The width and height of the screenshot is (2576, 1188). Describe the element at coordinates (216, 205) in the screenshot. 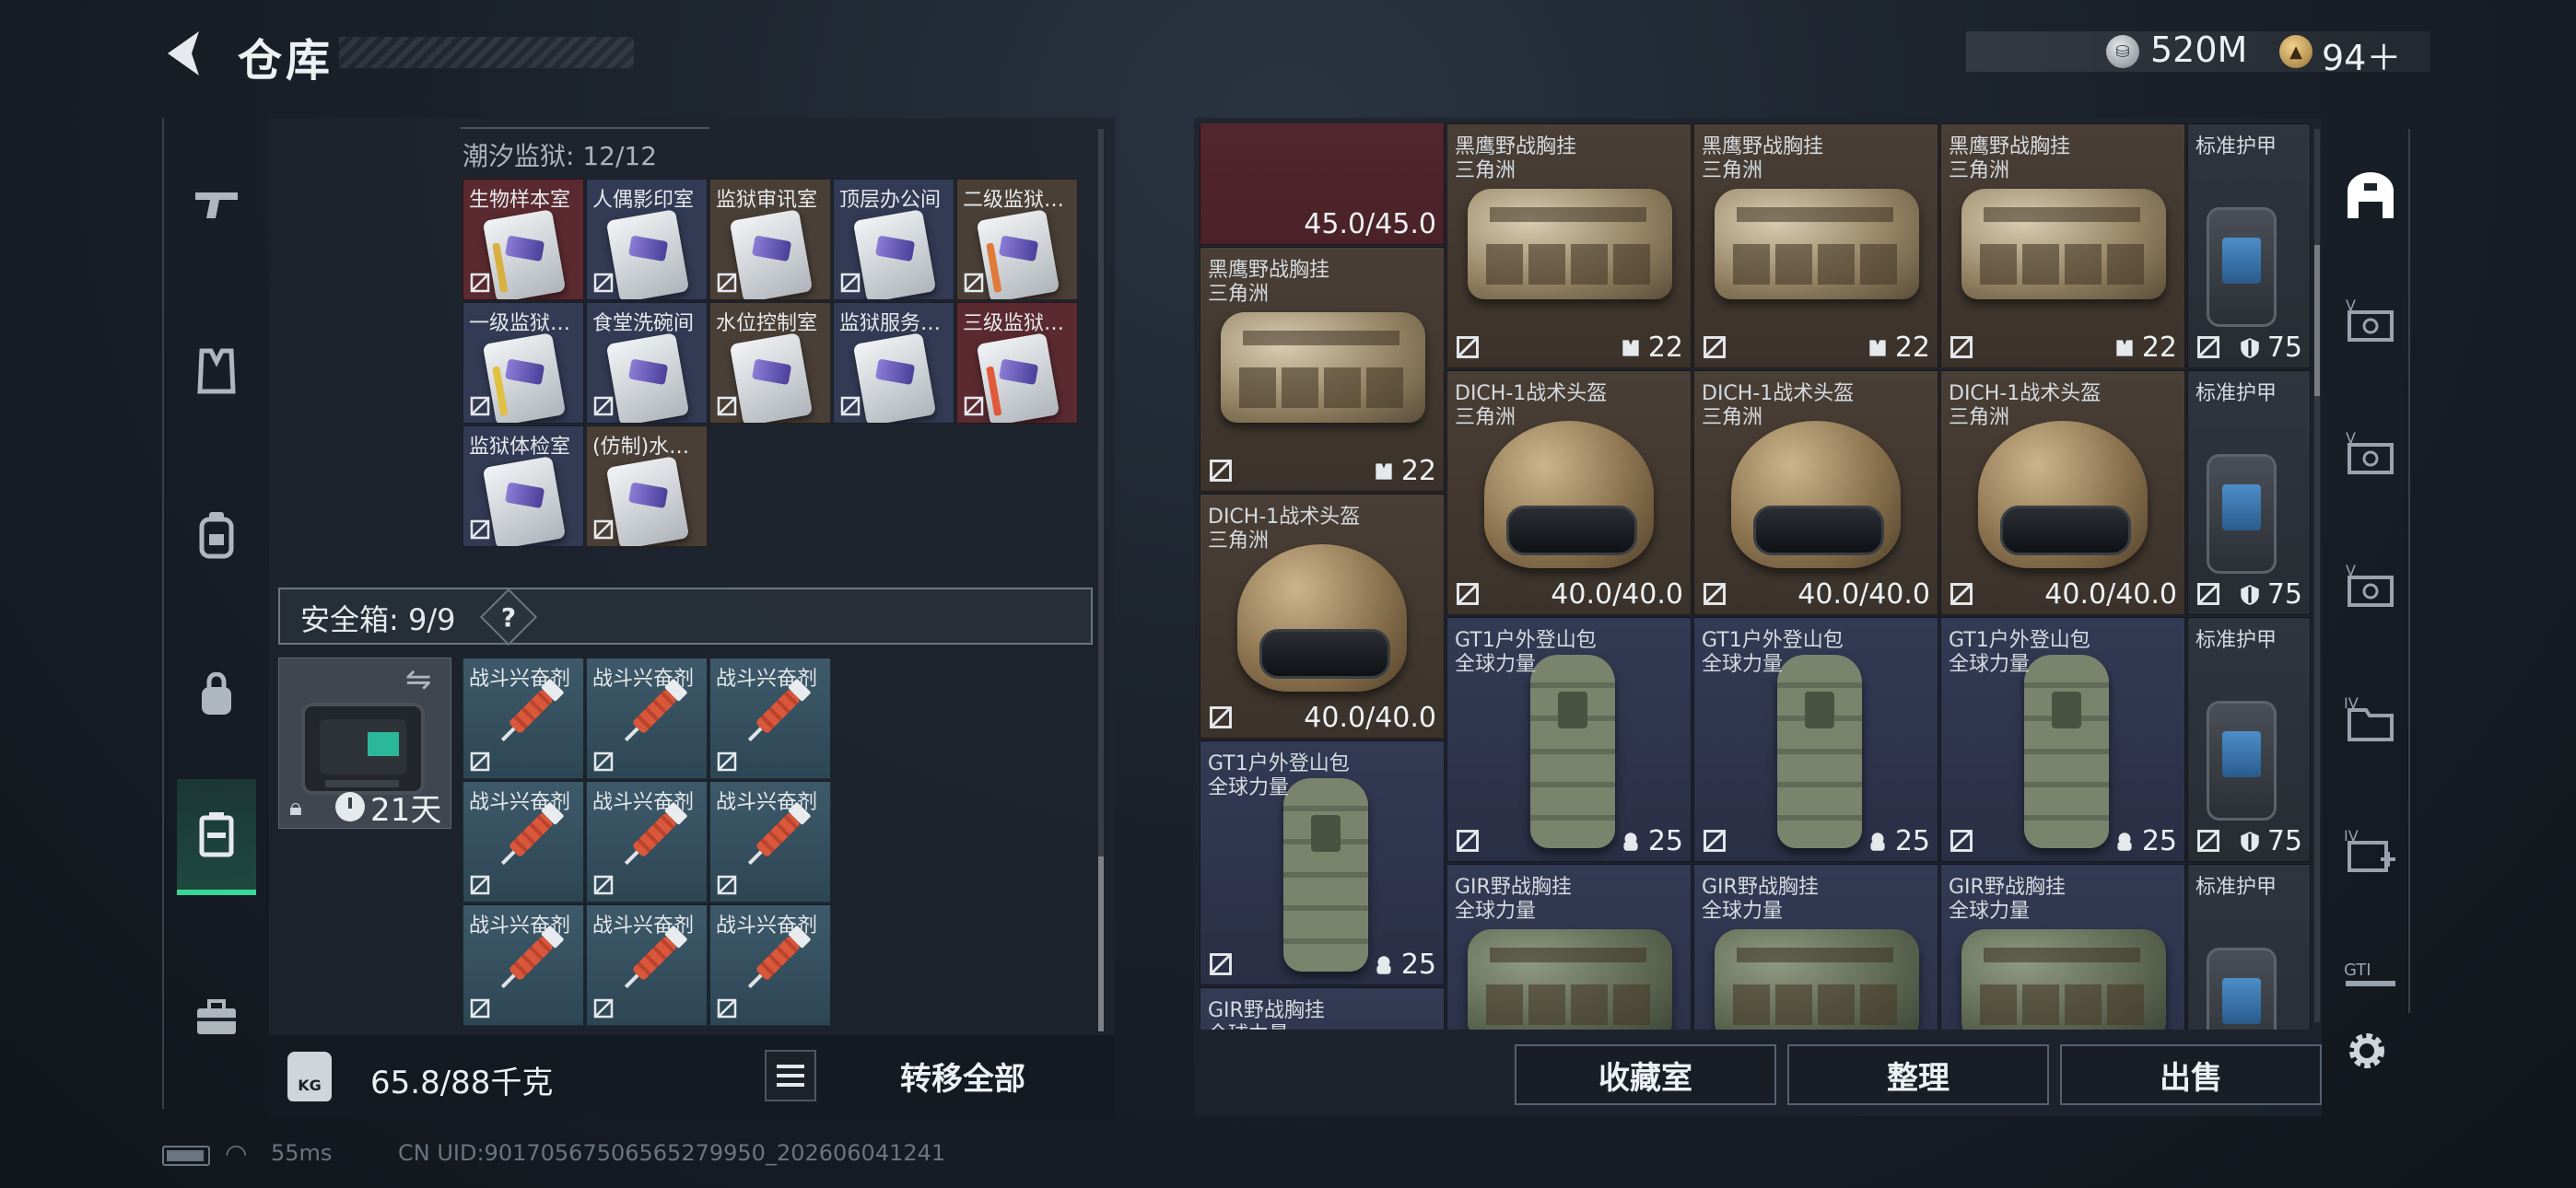

I see `nav-item-weapon` at that location.